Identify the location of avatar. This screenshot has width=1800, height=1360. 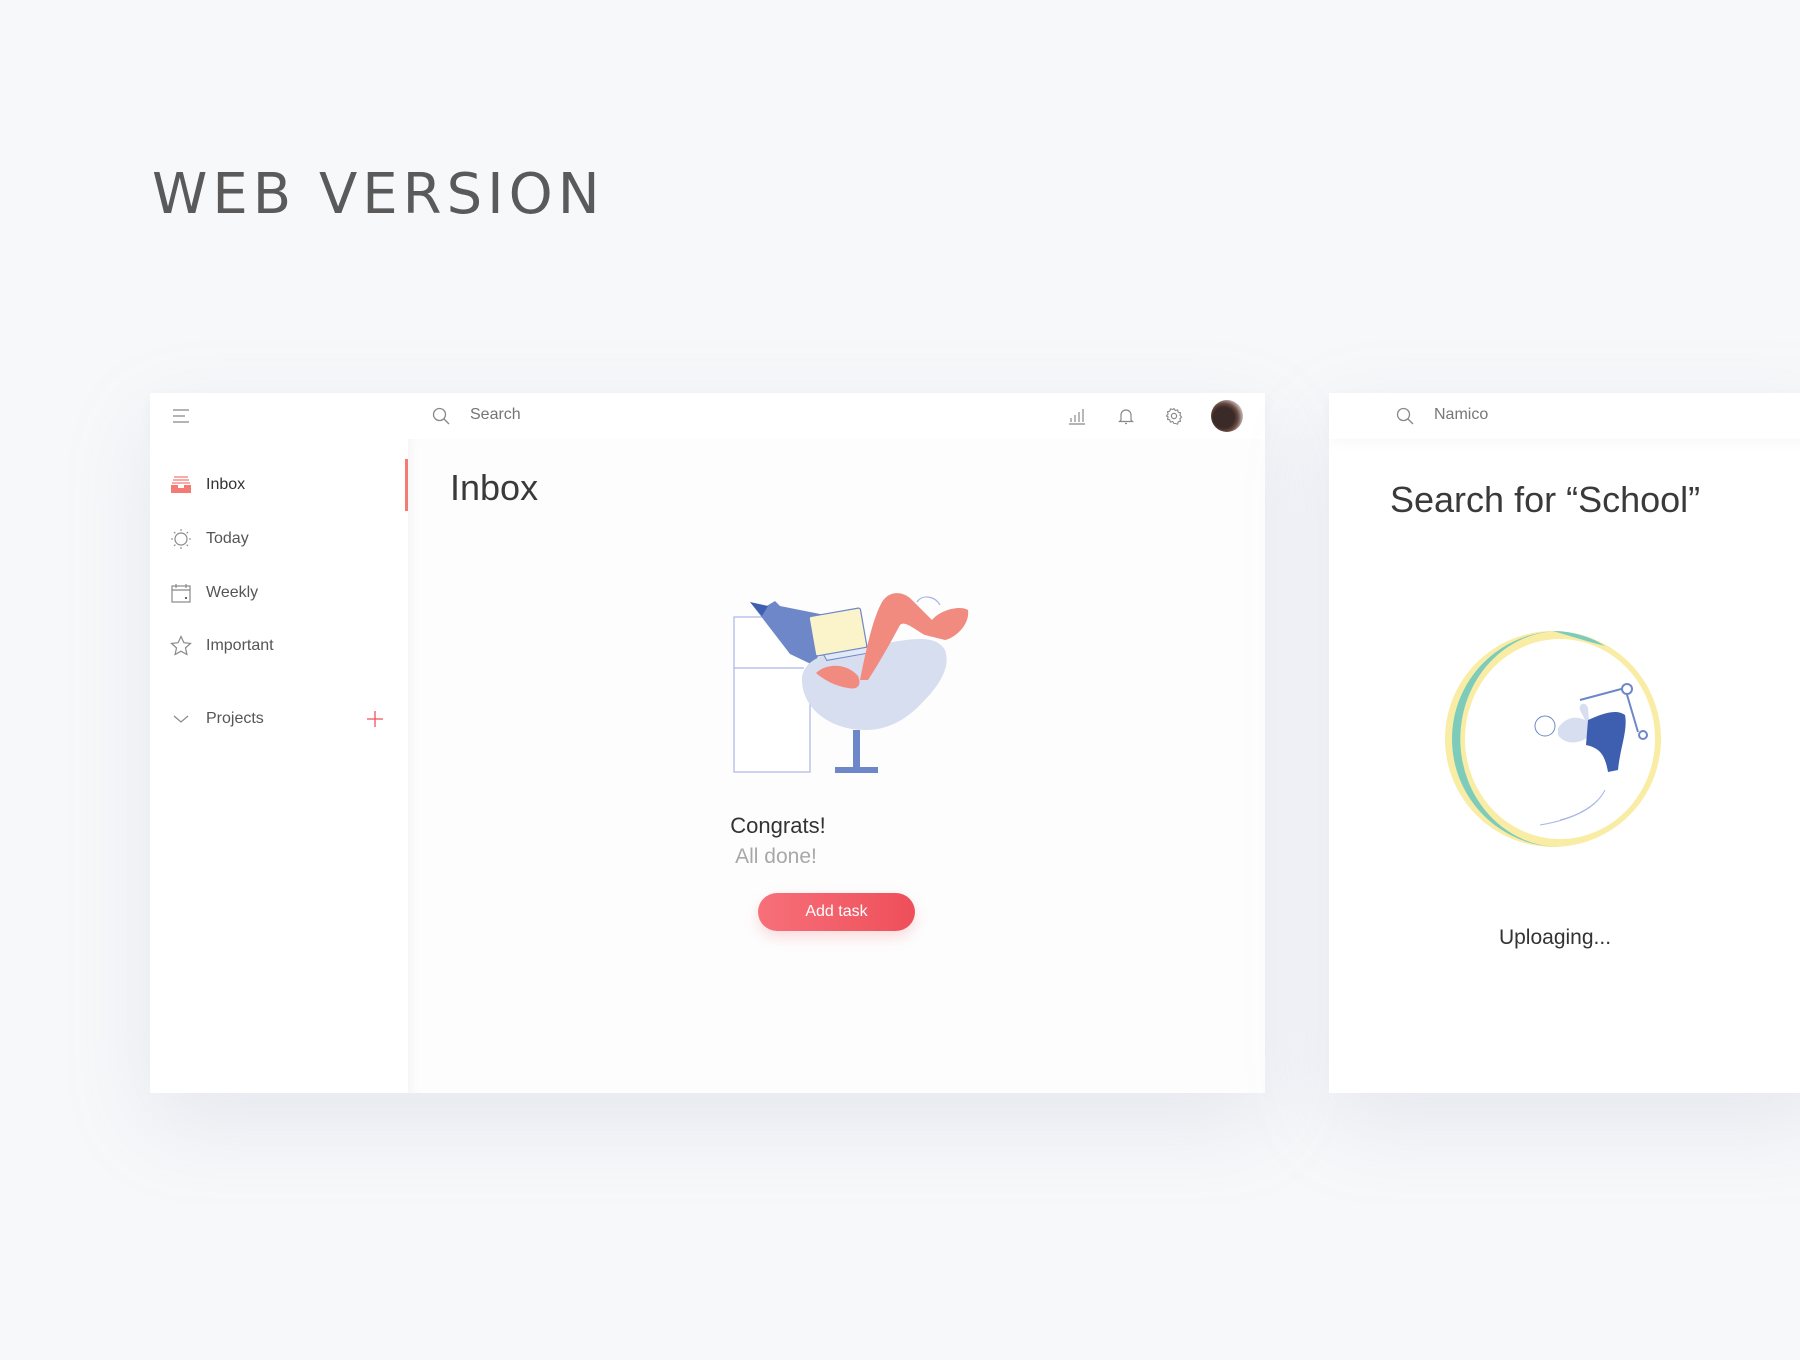
(1227, 416).